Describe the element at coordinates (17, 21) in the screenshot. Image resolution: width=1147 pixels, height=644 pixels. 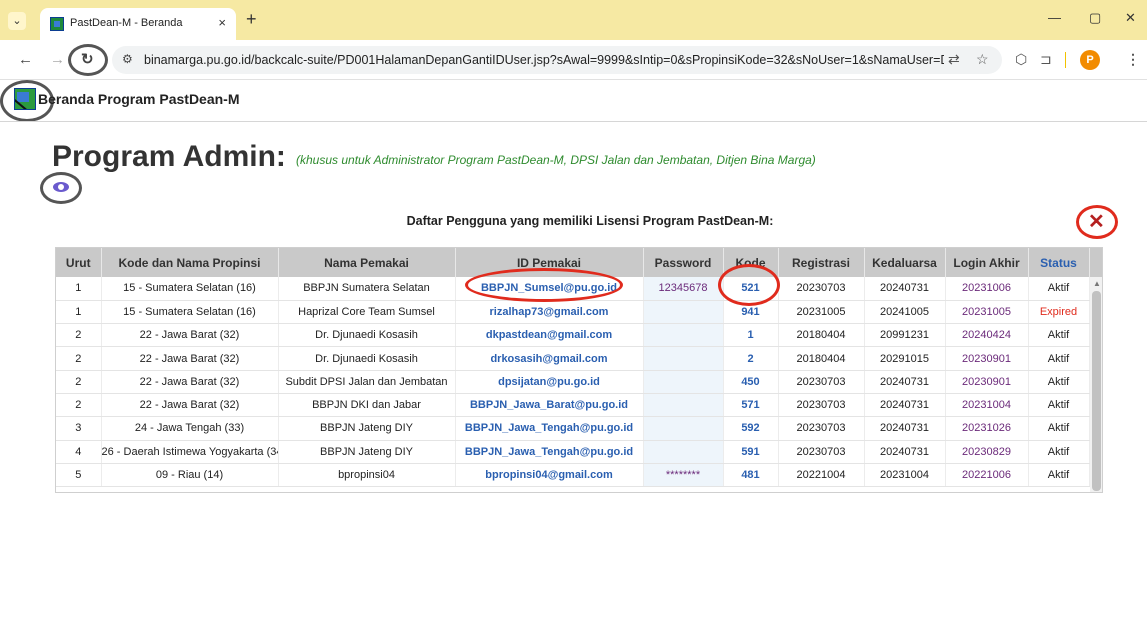
I see `tab-search-chevron-down-icon: ⌄` at that location.